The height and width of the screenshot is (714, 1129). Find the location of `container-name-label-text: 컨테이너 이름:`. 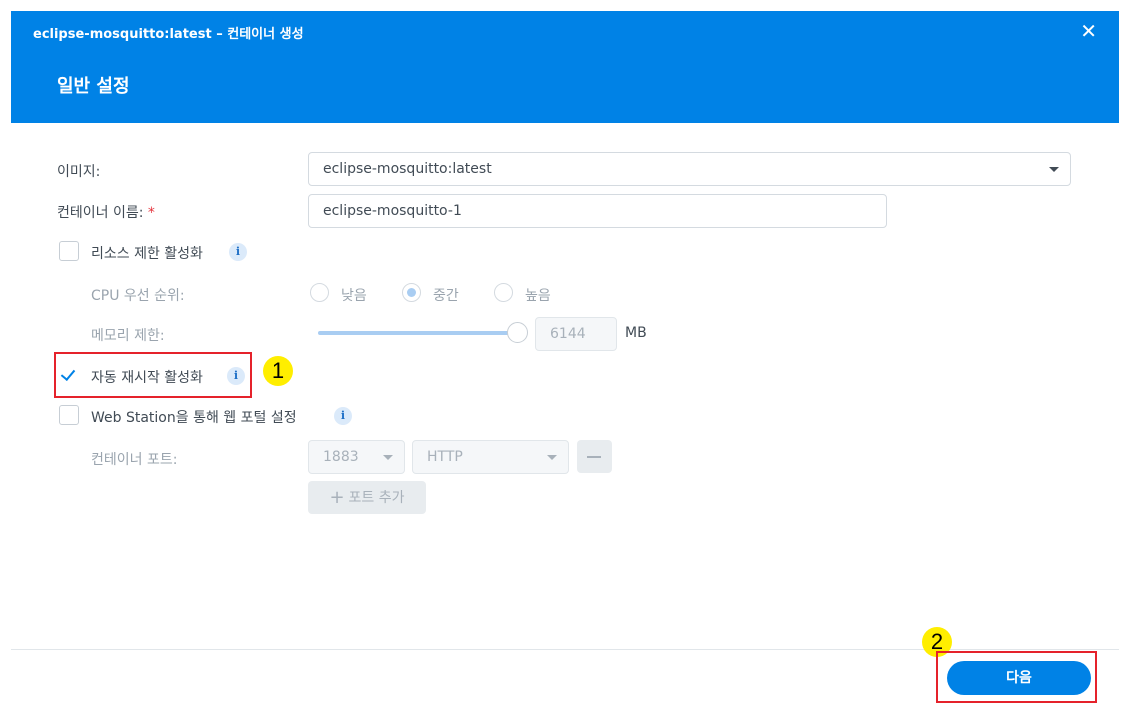

container-name-label-text: 컨테이너 이름: is located at coordinates (100, 213).